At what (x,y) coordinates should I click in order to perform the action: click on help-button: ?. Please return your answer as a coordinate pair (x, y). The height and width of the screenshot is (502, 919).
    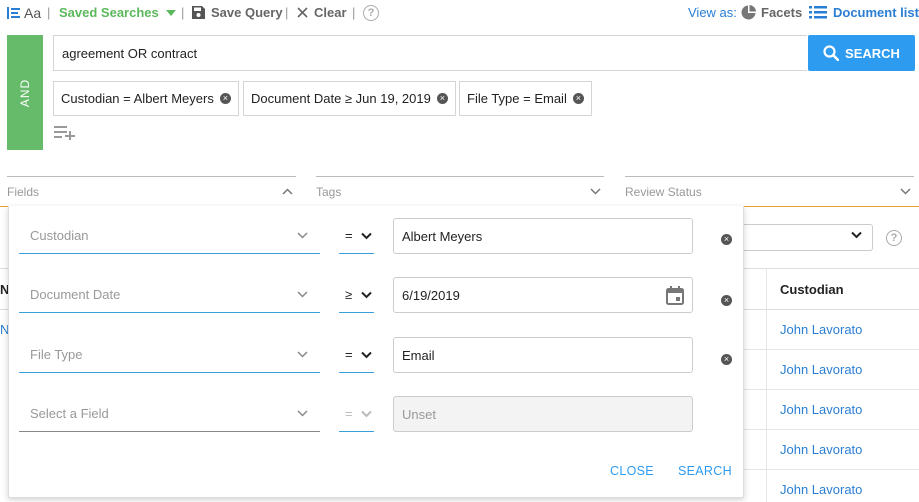
    Looking at the image, I should click on (371, 13).